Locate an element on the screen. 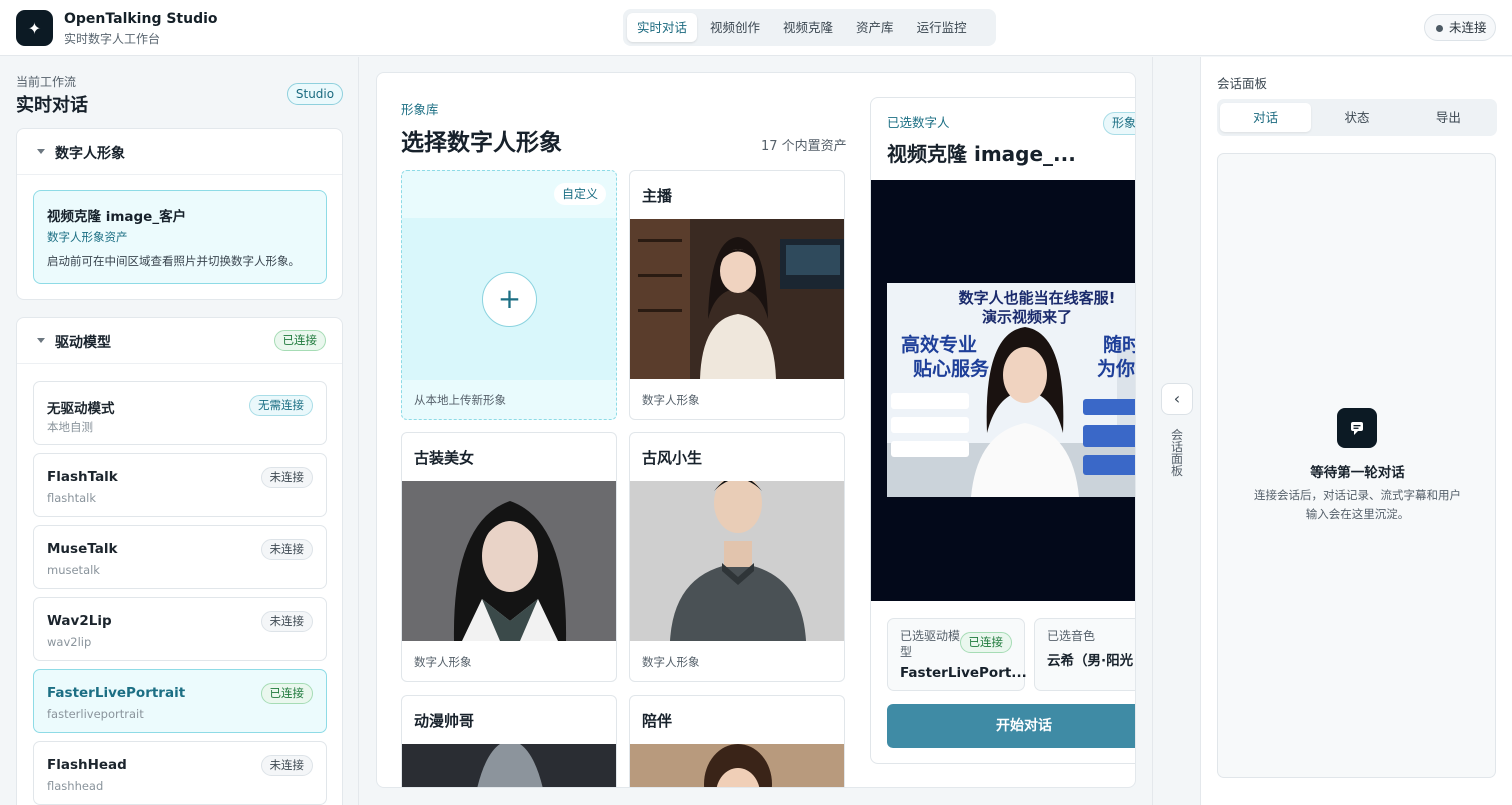 This screenshot has width=1512, height=805. selected-avatar-name: 视频克隆 image_客户 is located at coordinates (117, 217).